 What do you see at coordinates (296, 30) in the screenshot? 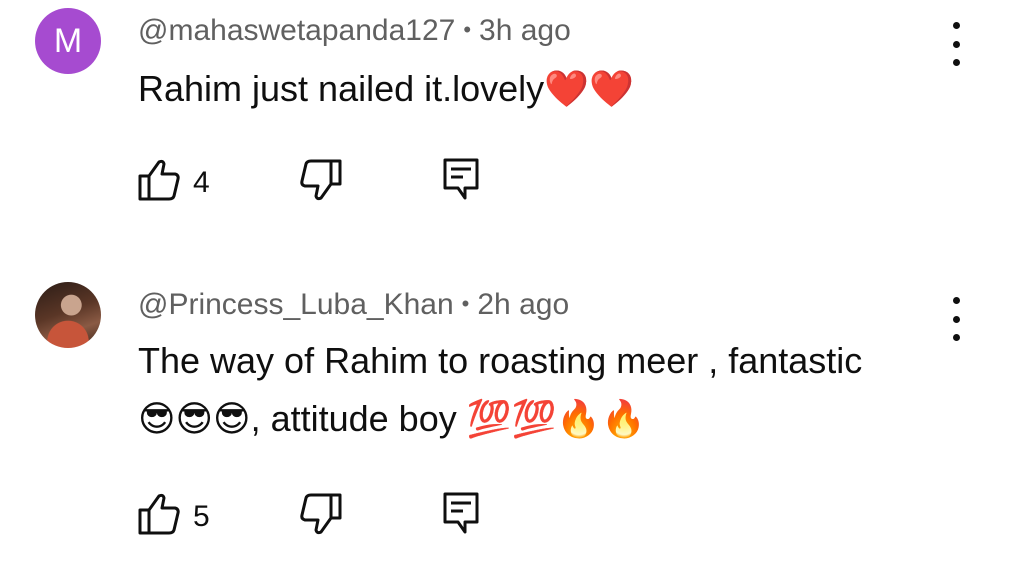
I see `author-handle: @mahaswetapanda127` at bounding box center [296, 30].